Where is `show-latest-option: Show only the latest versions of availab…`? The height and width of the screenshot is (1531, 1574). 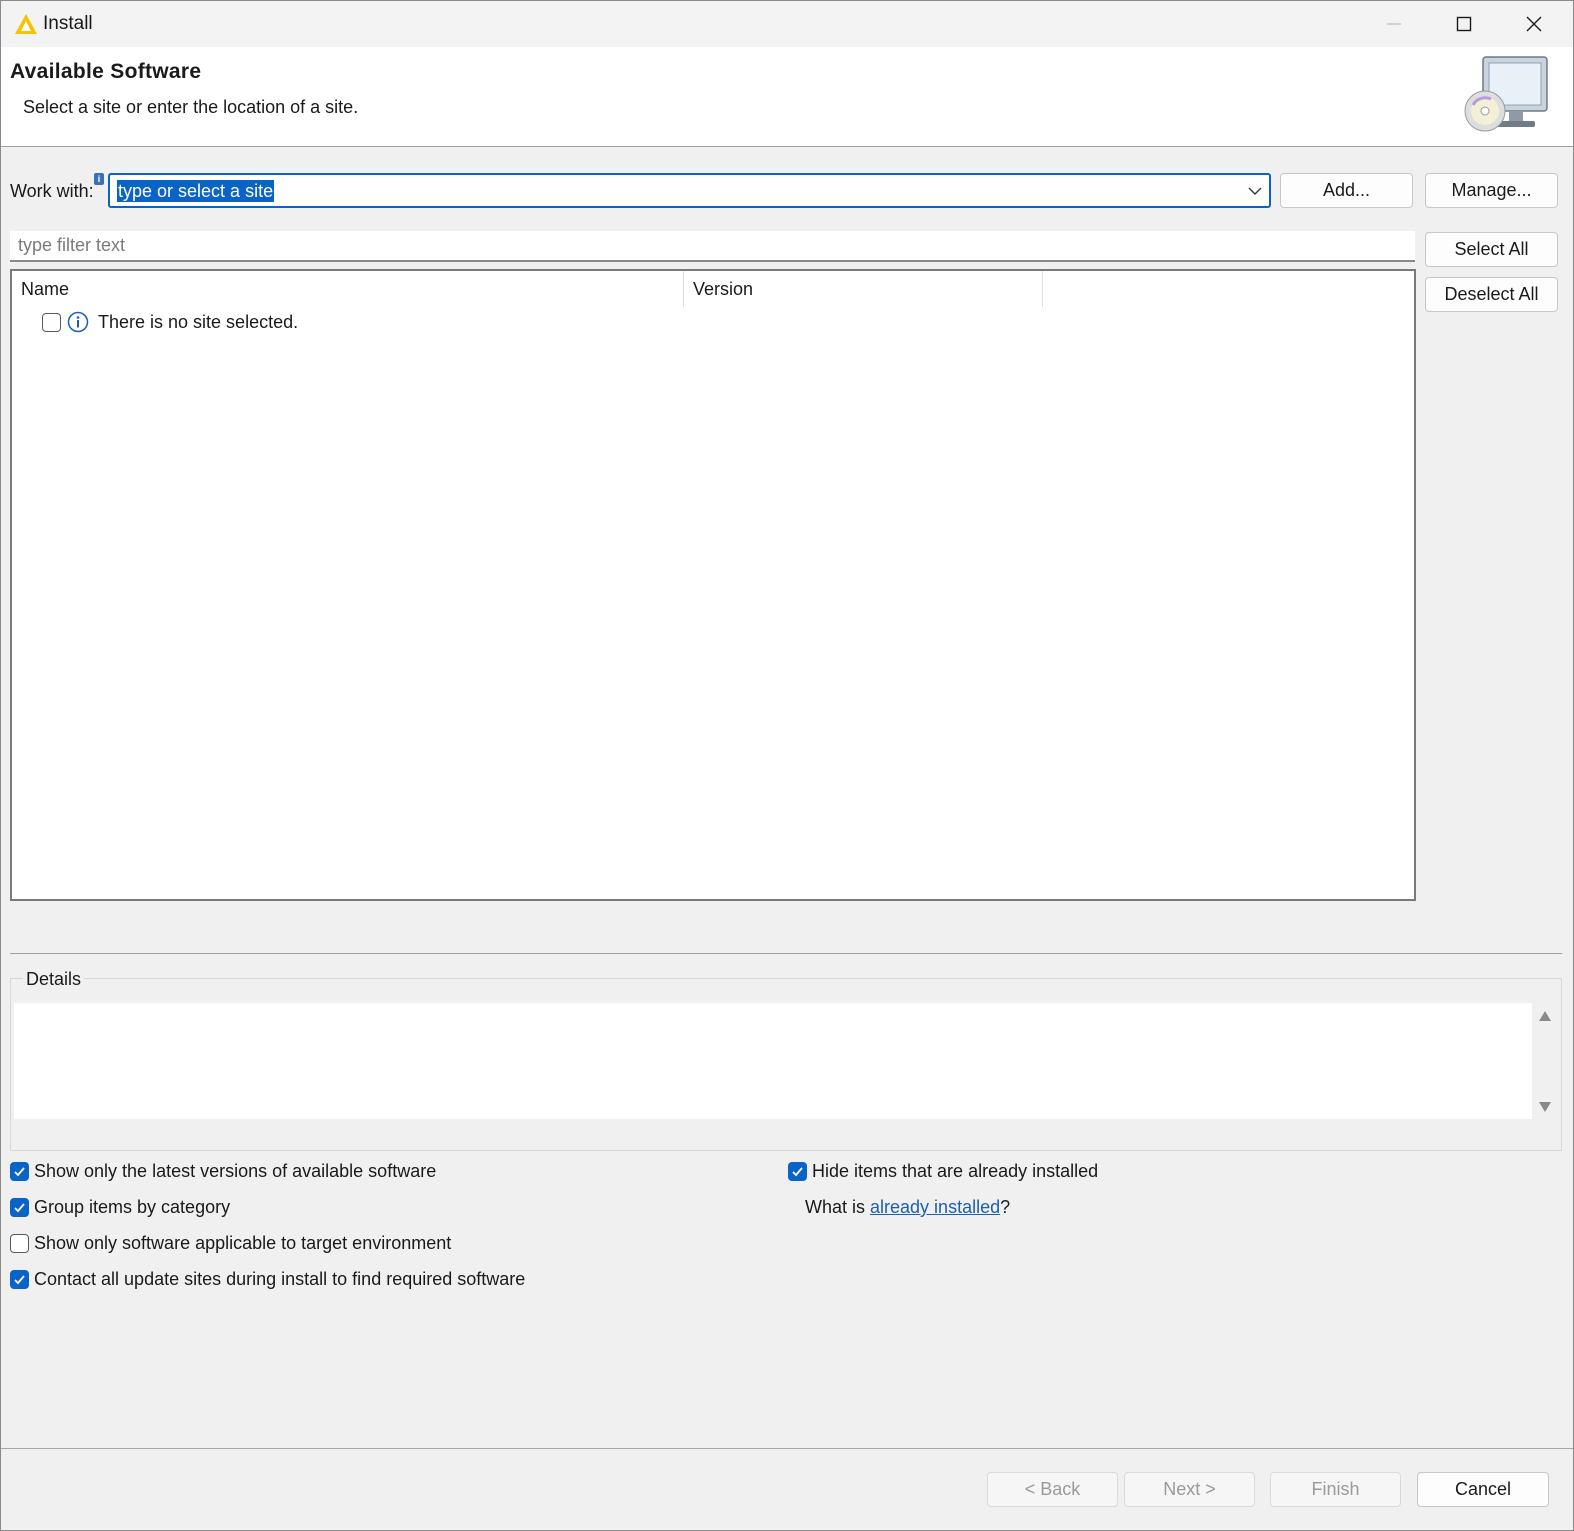
show-latest-option: Show only the latest versions of availab… is located at coordinates (223, 1171).